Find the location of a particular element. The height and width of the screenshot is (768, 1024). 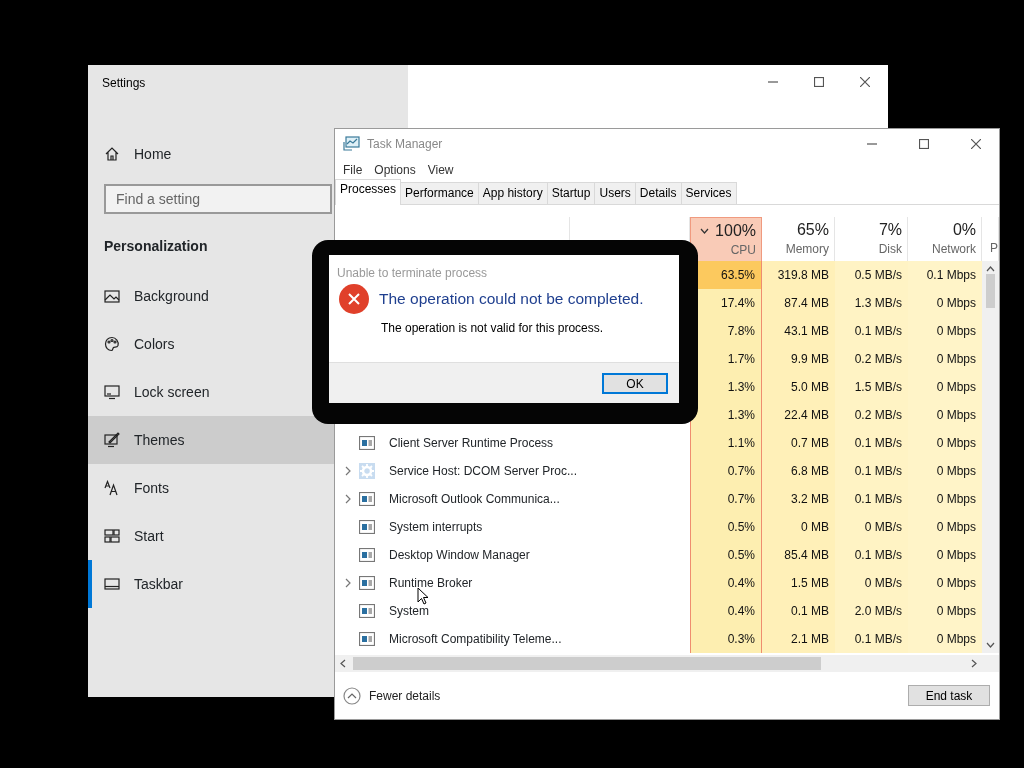

menu-item: File is located at coordinates (353, 170).